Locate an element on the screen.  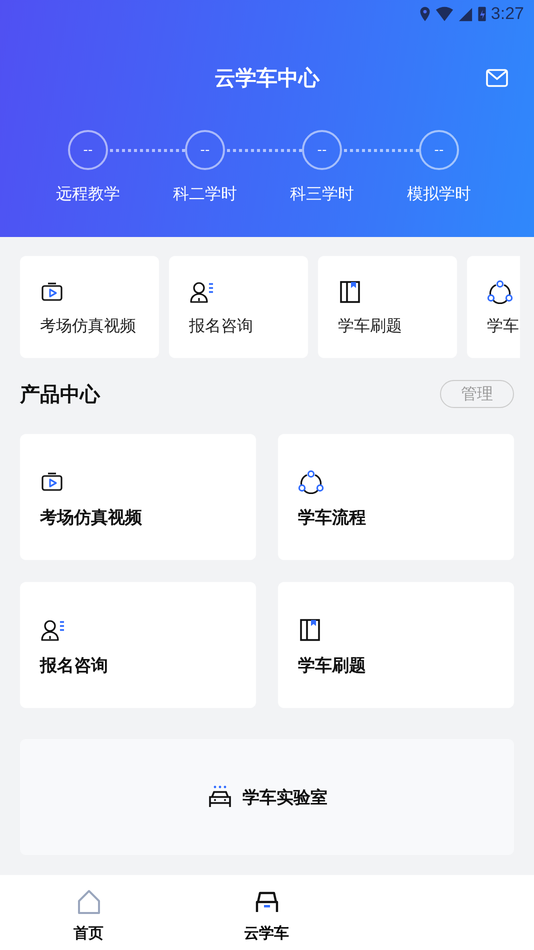
product-card: 考场仿真视频 is located at coordinates (138, 497).